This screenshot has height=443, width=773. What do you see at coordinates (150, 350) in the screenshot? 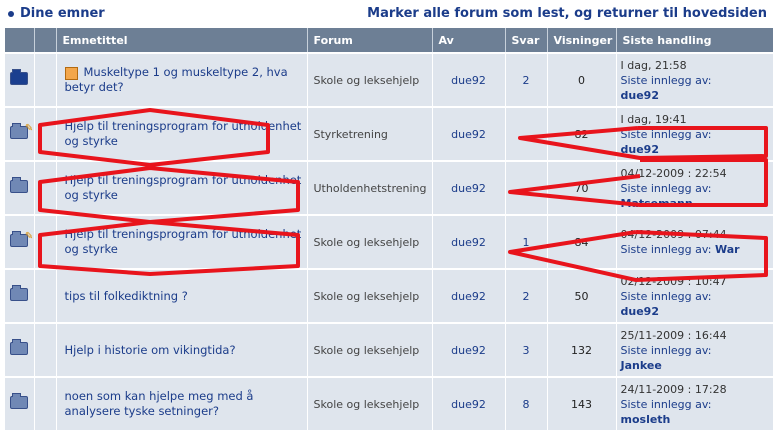
I see `topic-title-link: Hjelp i historie om vikingtida?` at bounding box center [150, 350].